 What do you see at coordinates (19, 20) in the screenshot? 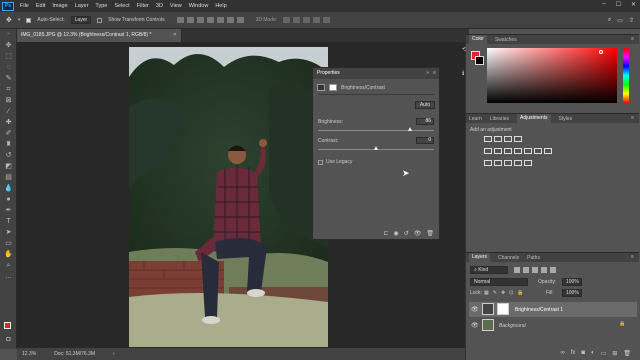
I see `tool-preset-dropdown-icon: ▾` at bounding box center [19, 20].